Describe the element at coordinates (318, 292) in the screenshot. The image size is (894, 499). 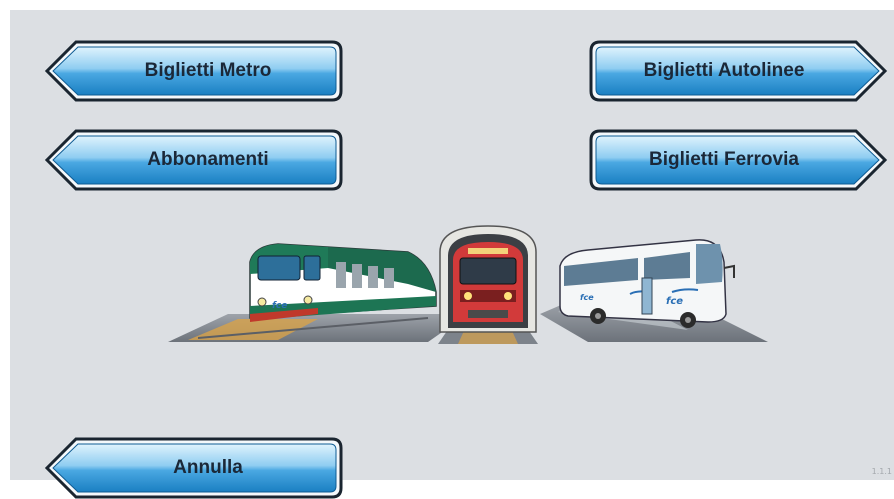
I see `train-icon: fce` at that location.